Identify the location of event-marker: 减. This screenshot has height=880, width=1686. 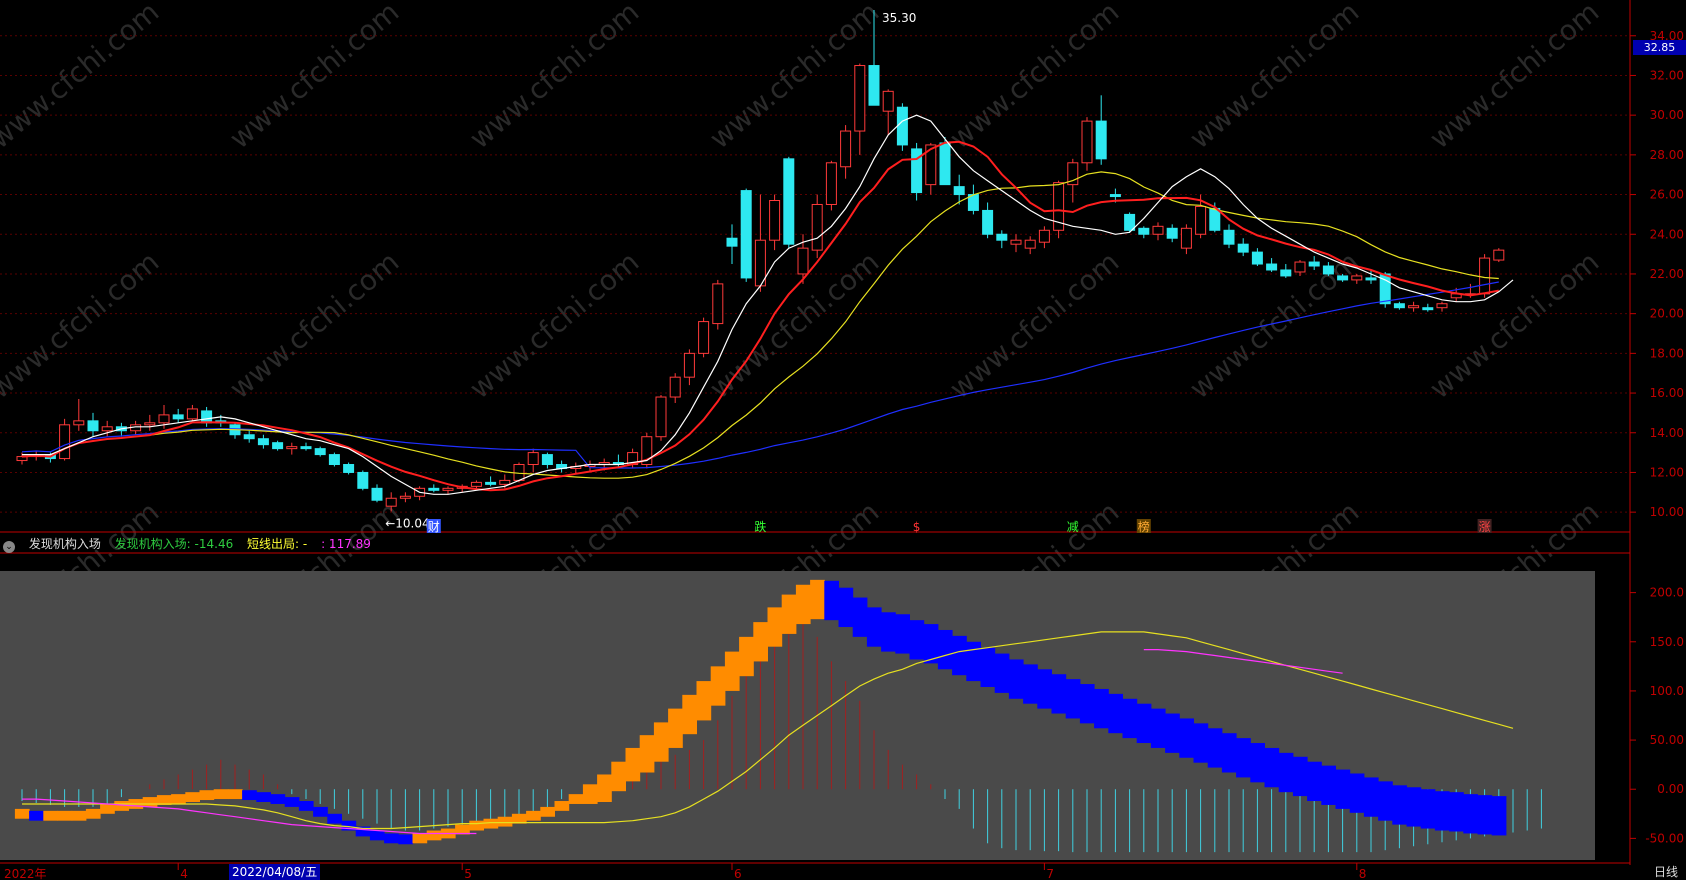
(1073, 527).